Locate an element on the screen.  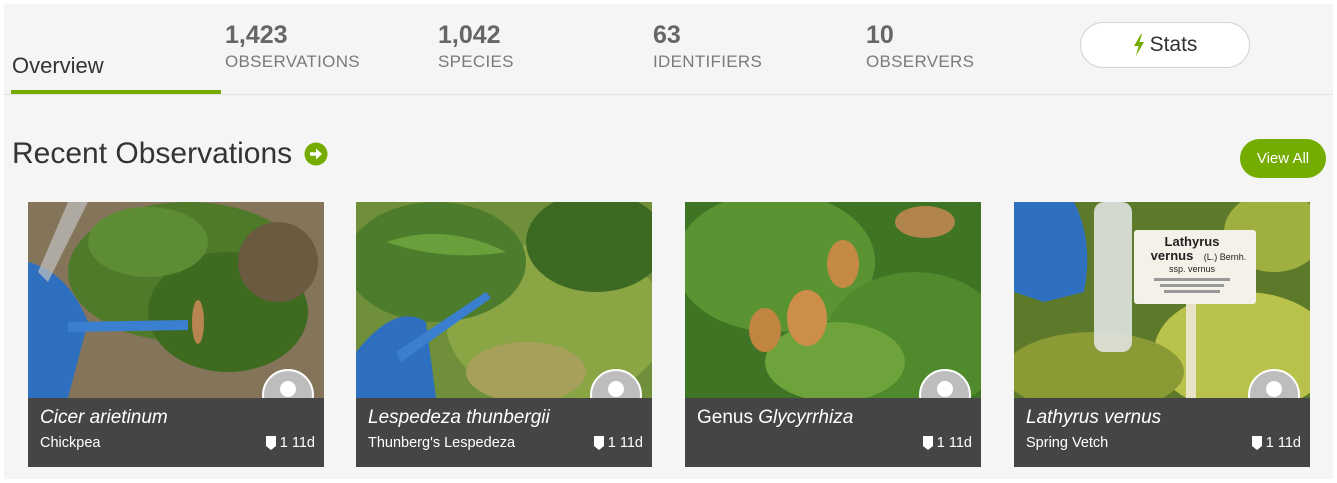
stat-observations: 1,423 OBSERVATIONS is located at coordinates (292, 46).